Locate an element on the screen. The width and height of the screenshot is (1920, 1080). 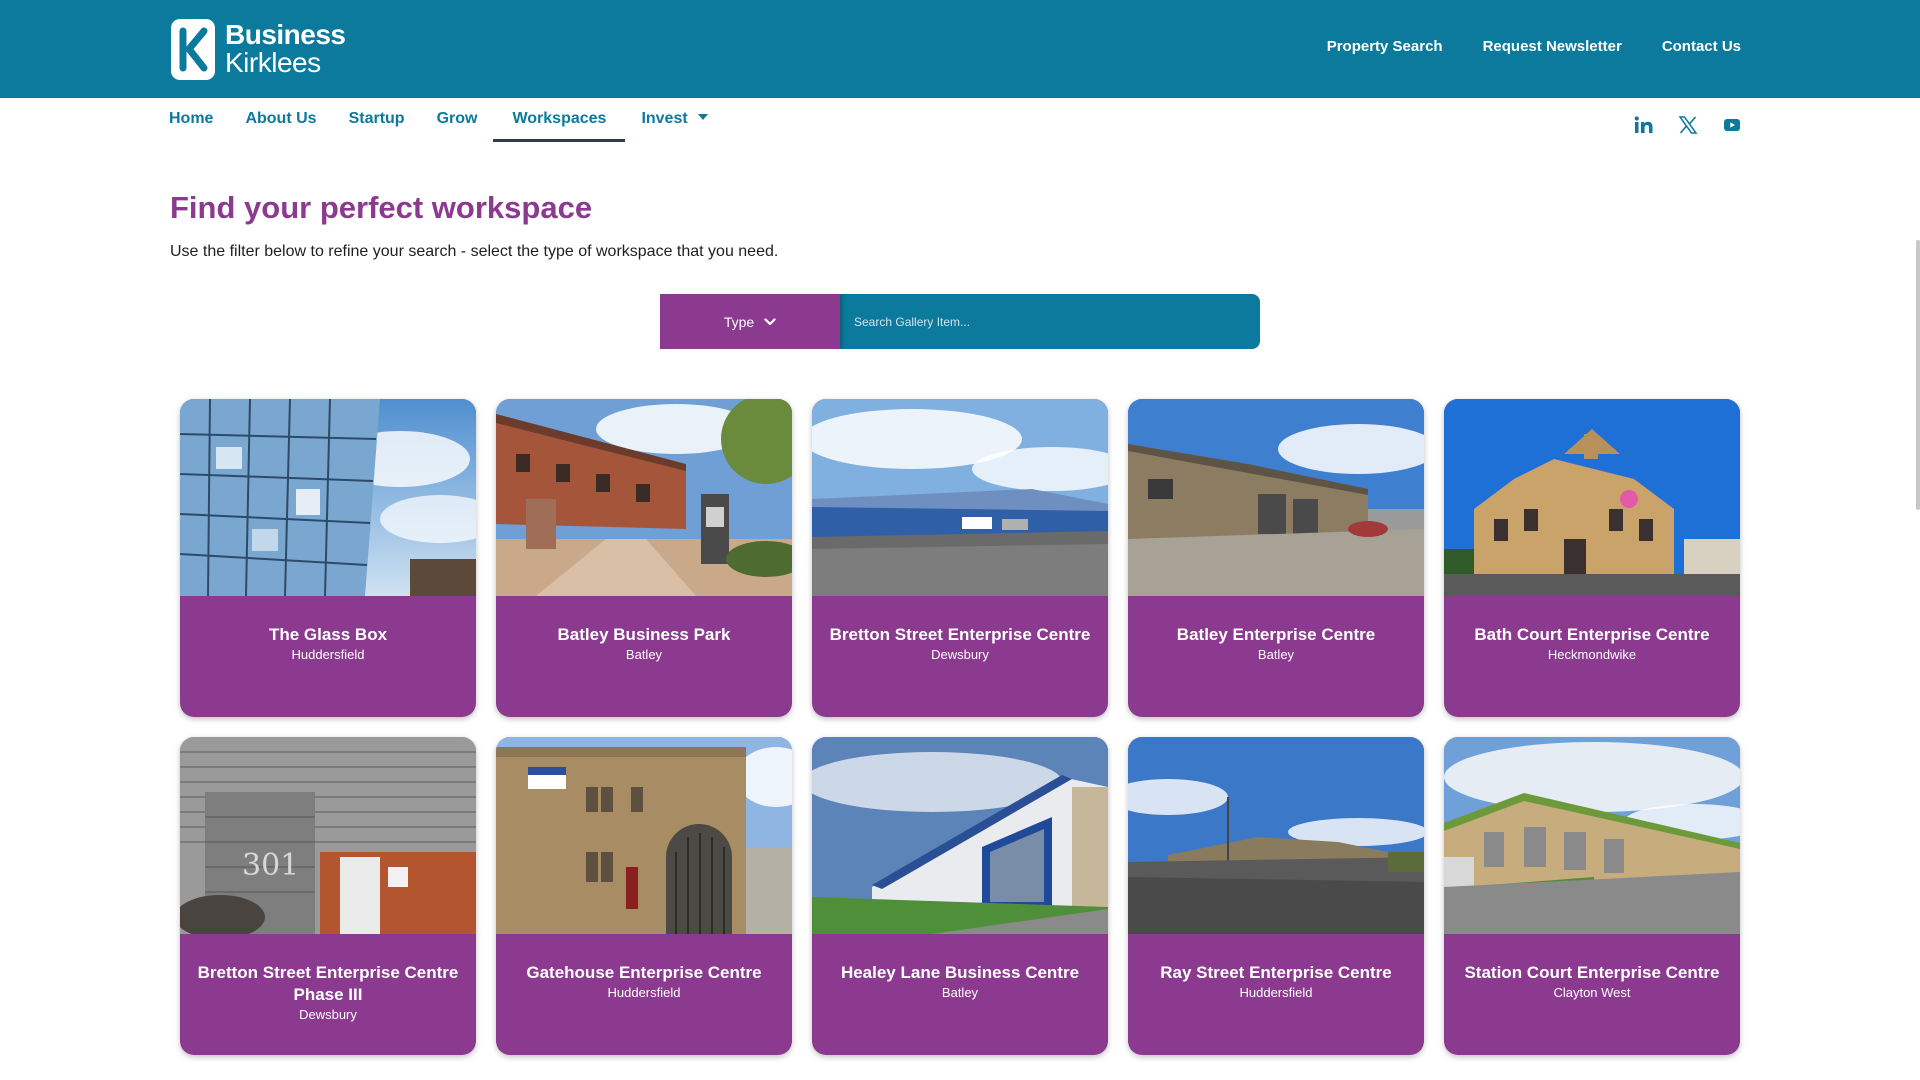
x-twitter-icon is located at coordinates (1689, 125).